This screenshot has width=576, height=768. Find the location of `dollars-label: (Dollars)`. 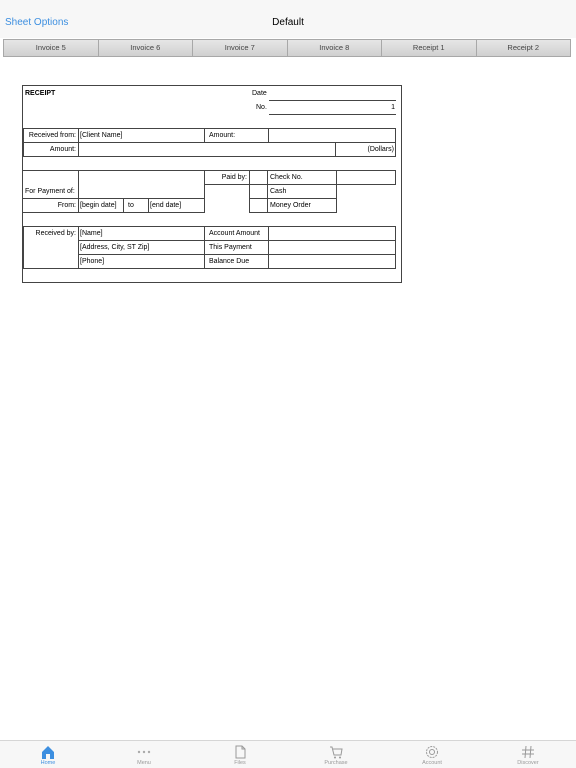

dollars-label: (Dollars) is located at coordinates (380, 149).